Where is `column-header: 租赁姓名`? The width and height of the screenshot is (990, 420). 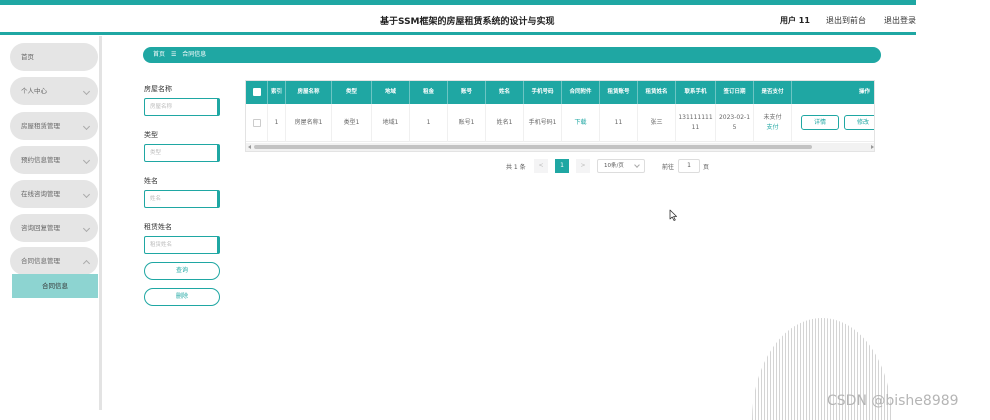
column-header: 租赁姓名 is located at coordinates (657, 92).